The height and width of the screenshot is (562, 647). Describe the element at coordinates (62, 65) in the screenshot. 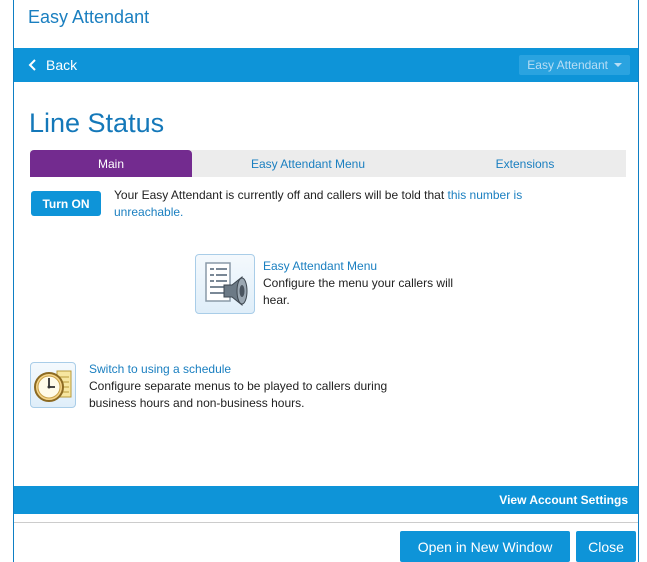

I see `back-label: Back` at that location.